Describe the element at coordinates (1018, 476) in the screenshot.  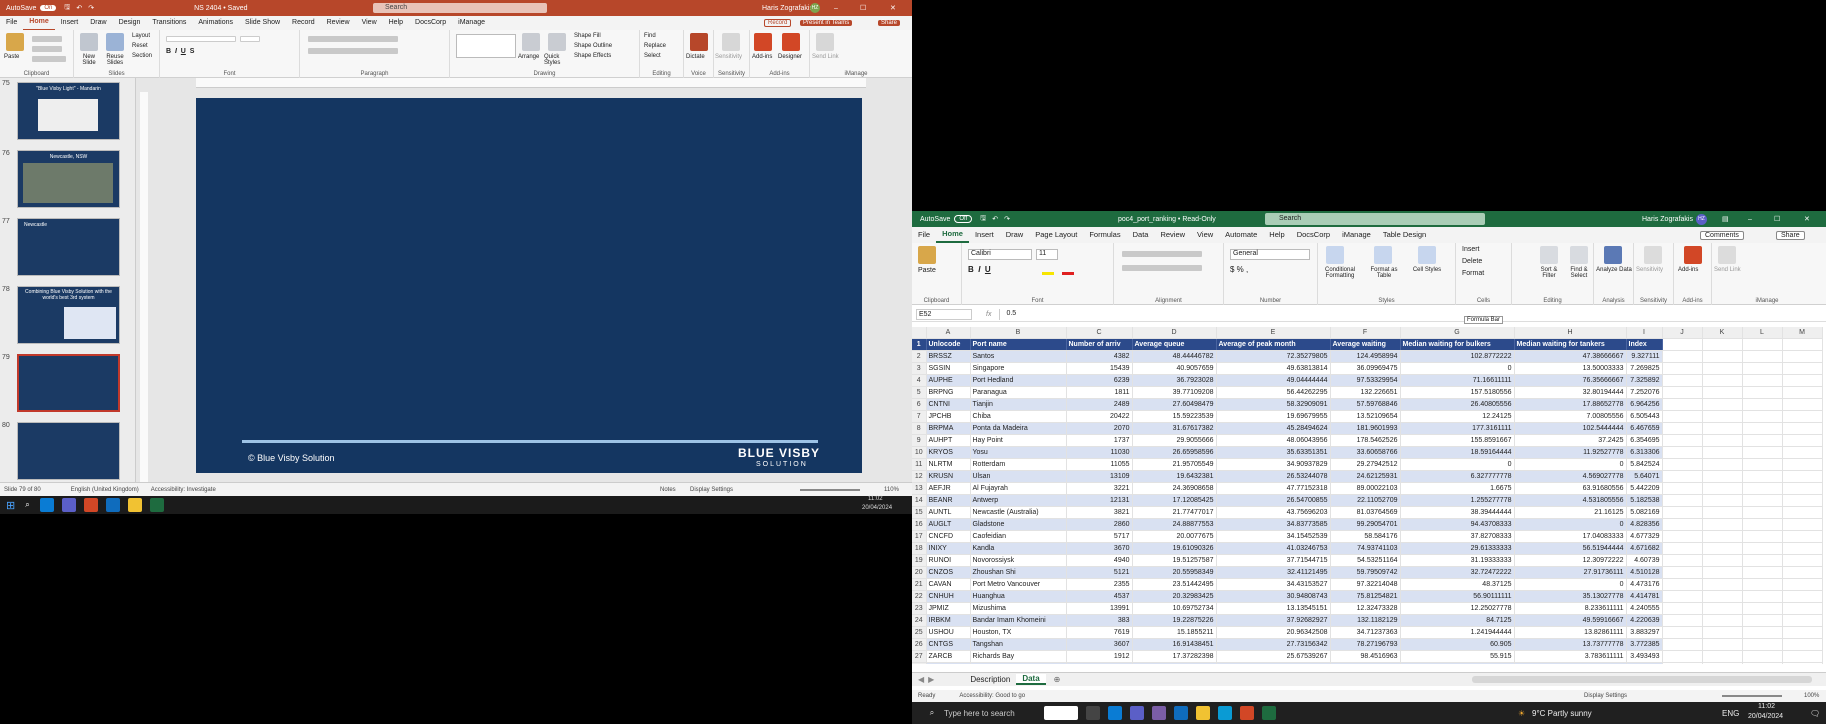
I see `table-cell: Ulsan` at that location.